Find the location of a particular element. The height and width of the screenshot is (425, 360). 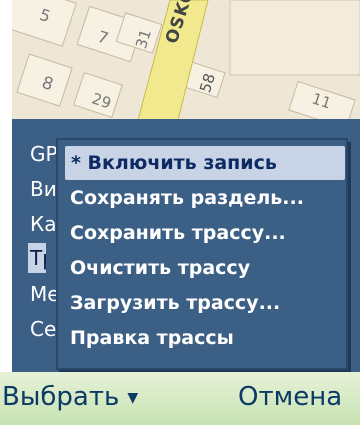

softkey-bar: Выбрать ▼ Отмена is located at coordinates (180, 398).